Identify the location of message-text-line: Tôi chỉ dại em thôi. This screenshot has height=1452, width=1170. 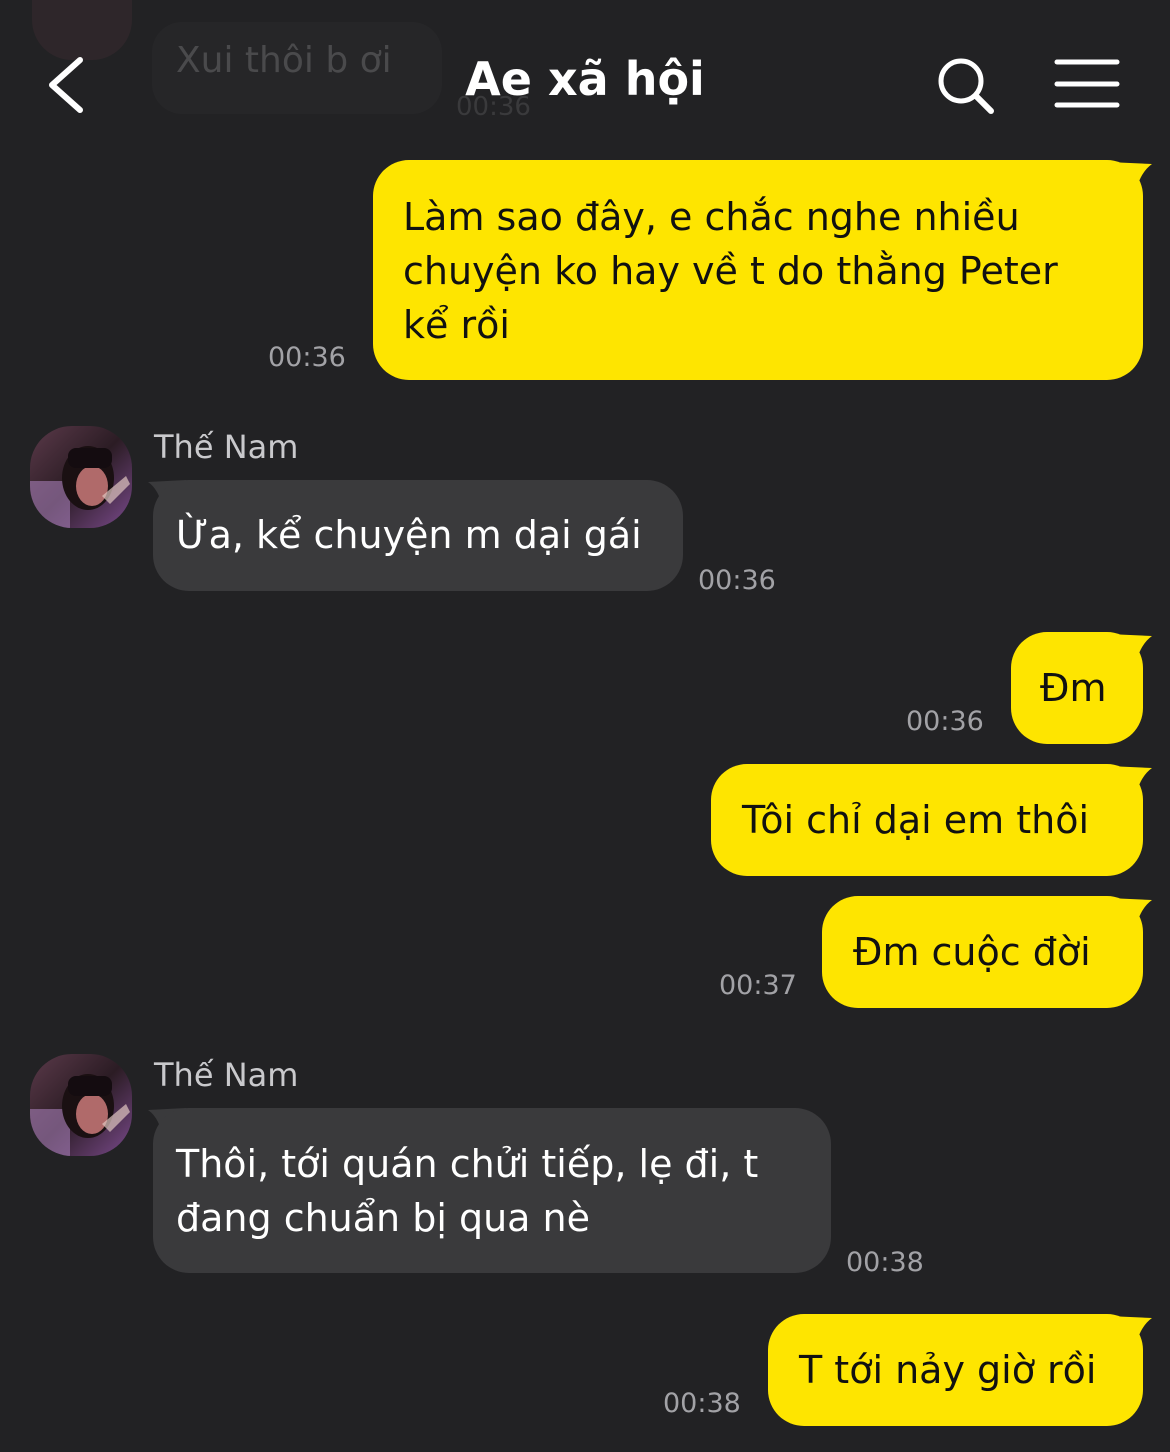
(916, 820).